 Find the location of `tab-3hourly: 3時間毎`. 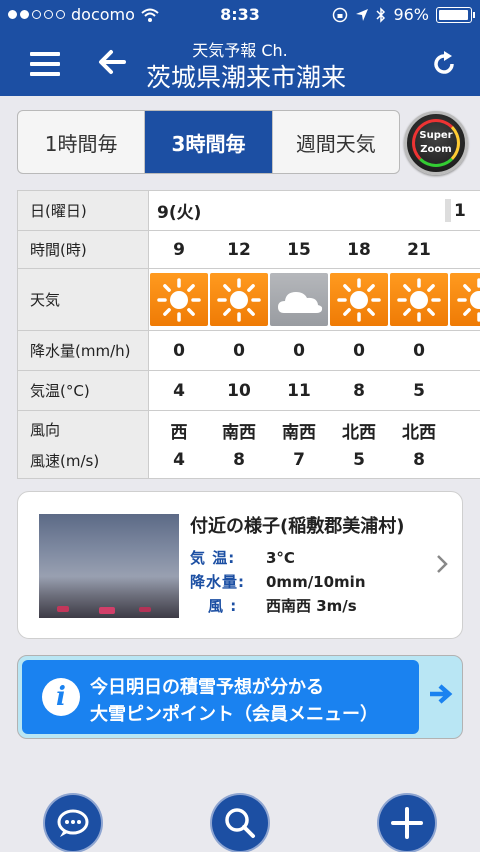

tab-3hourly: 3時間毎 is located at coordinates (209, 142).